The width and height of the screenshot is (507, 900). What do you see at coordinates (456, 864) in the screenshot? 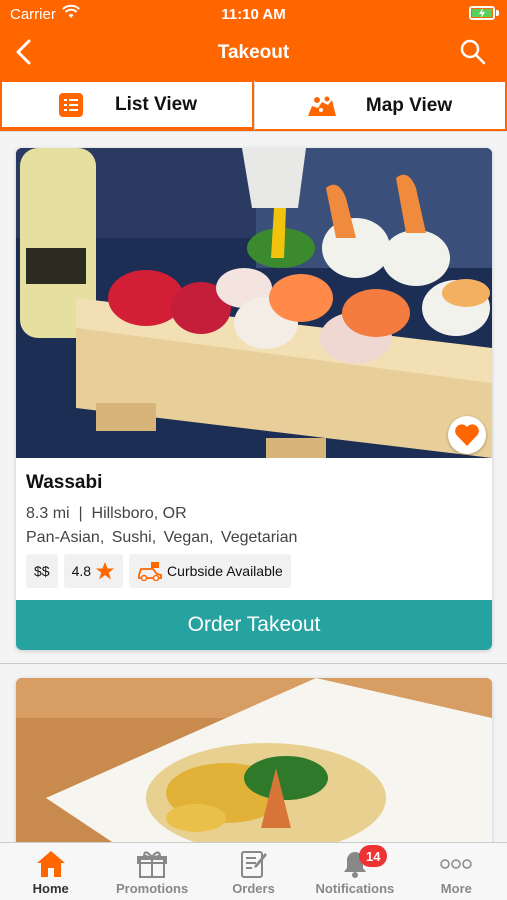
I see `more-icon` at bounding box center [456, 864].